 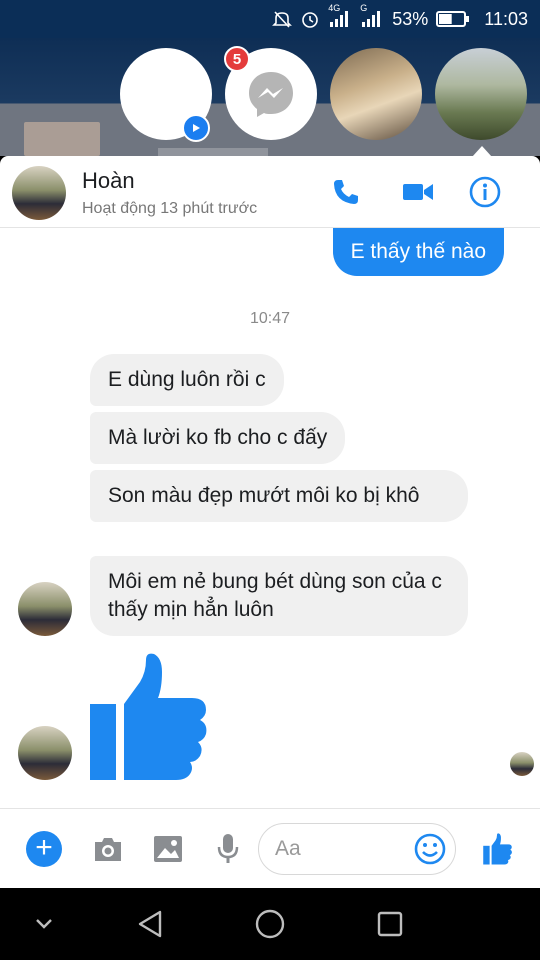 I want to click on plus-icon: +, so click(x=44, y=849).